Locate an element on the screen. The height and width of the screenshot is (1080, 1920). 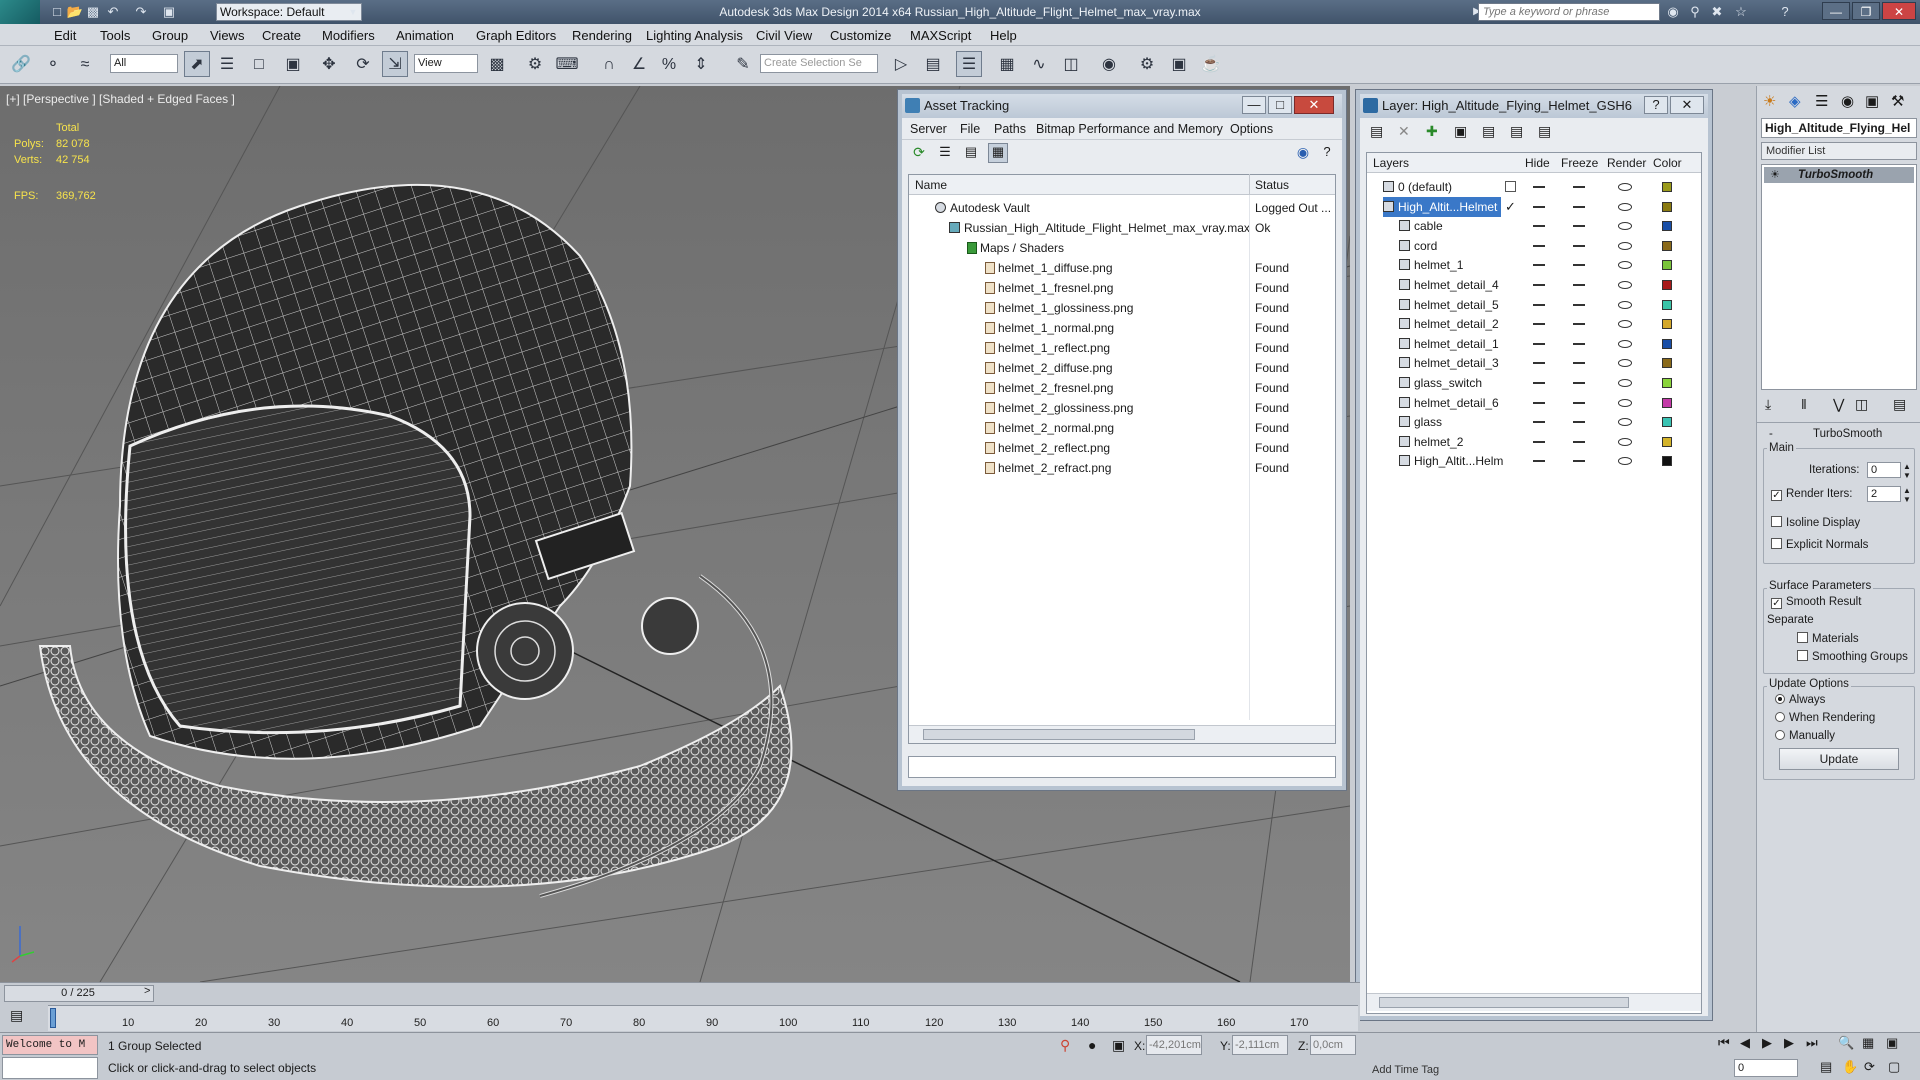
close-button: ✕ is located at coordinates (1899, 11).